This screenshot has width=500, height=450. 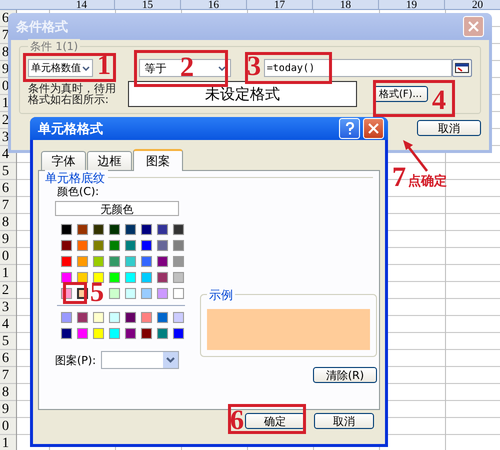 I want to click on row-header: 4, so click(x=8, y=324).